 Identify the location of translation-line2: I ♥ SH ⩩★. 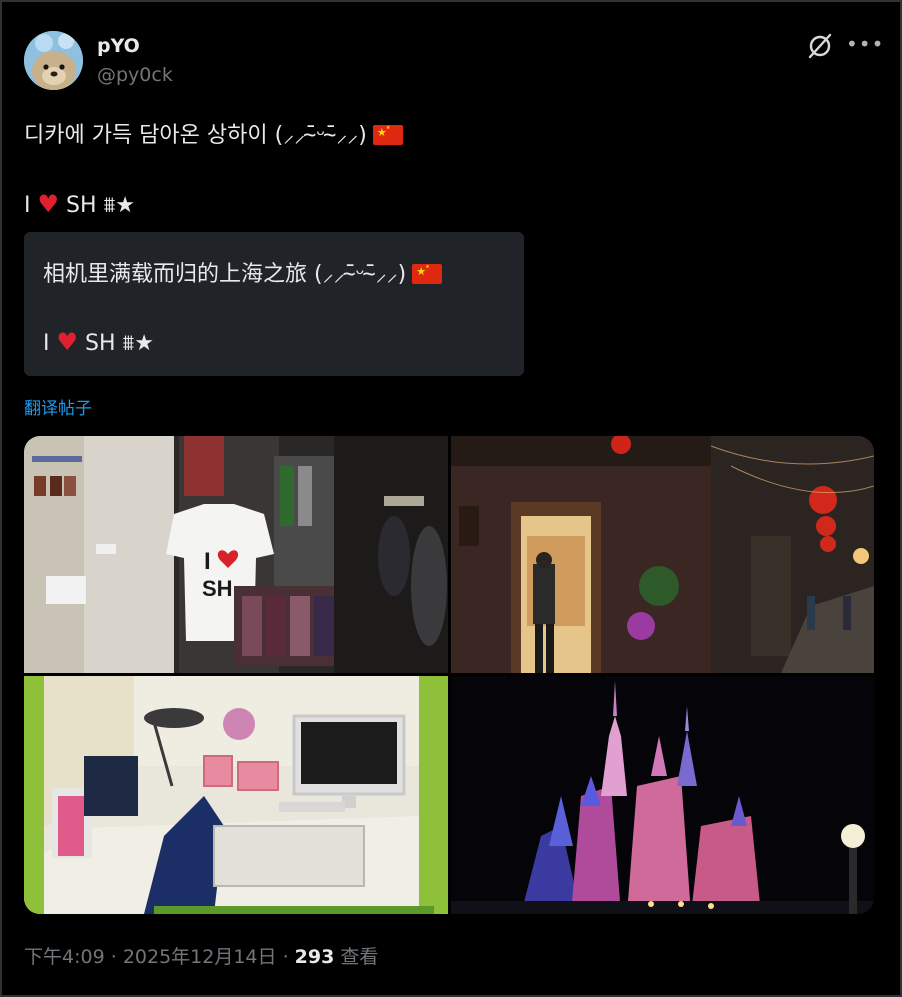
(98, 342).